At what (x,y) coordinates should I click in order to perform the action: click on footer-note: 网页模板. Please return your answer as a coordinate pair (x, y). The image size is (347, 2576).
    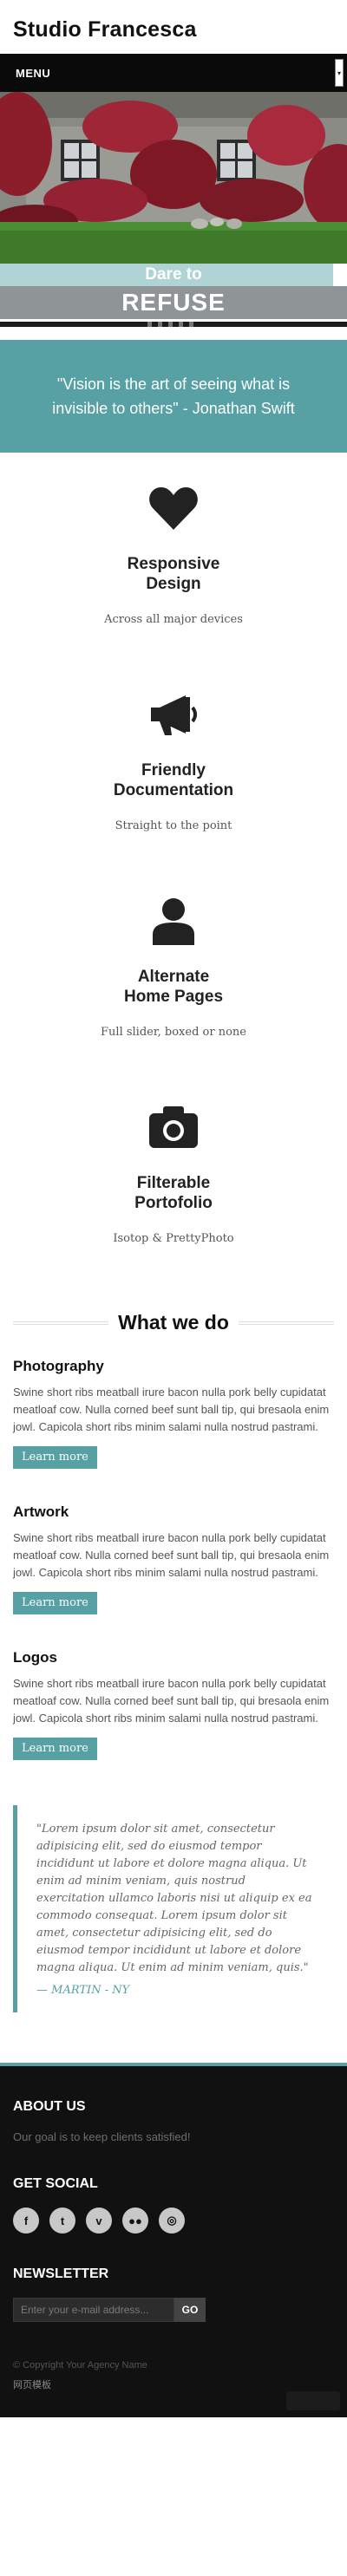
    Looking at the image, I should click on (32, 2385).